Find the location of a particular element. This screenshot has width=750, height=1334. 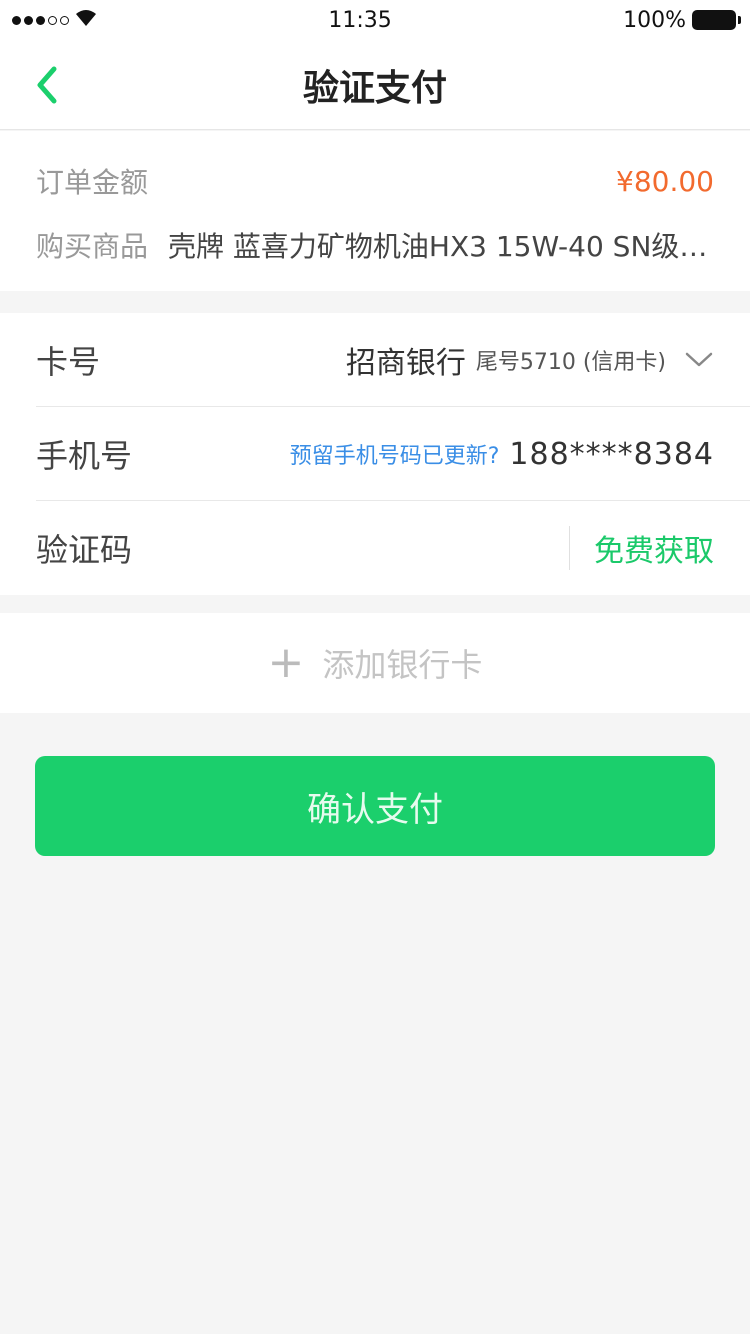

code-row: 验证码 免费获取 is located at coordinates (375, 548).